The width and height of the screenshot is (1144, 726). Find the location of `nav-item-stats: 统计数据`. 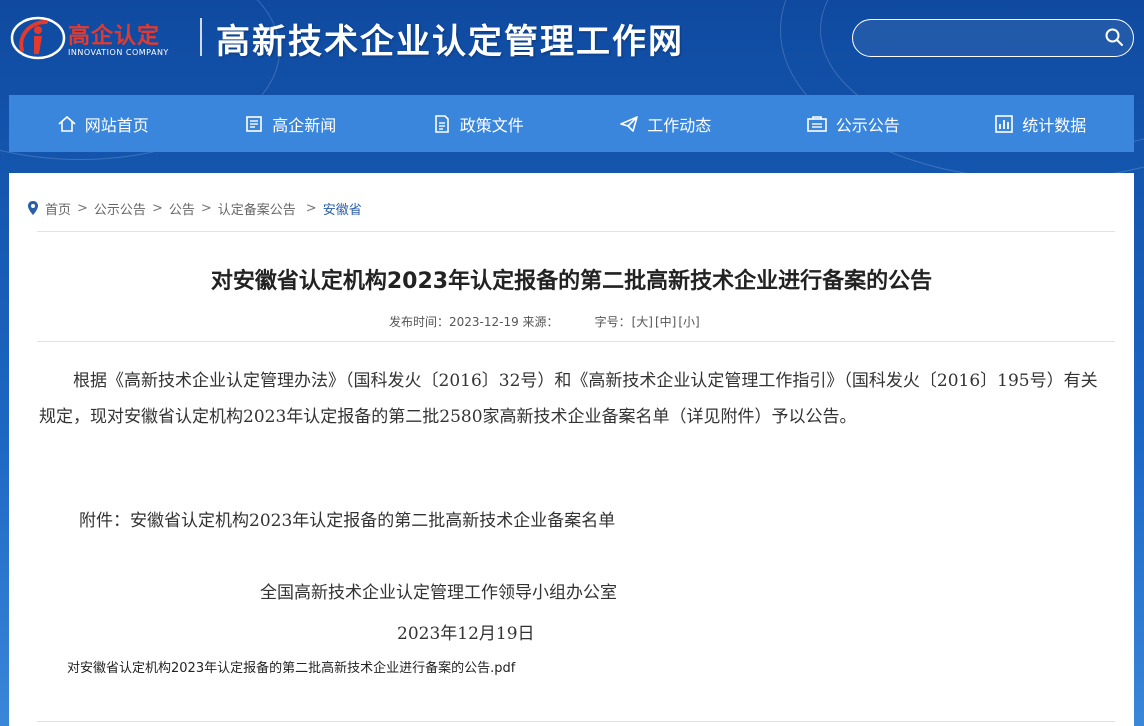

nav-item-stats: 统计数据 is located at coordinates (1041, 123).